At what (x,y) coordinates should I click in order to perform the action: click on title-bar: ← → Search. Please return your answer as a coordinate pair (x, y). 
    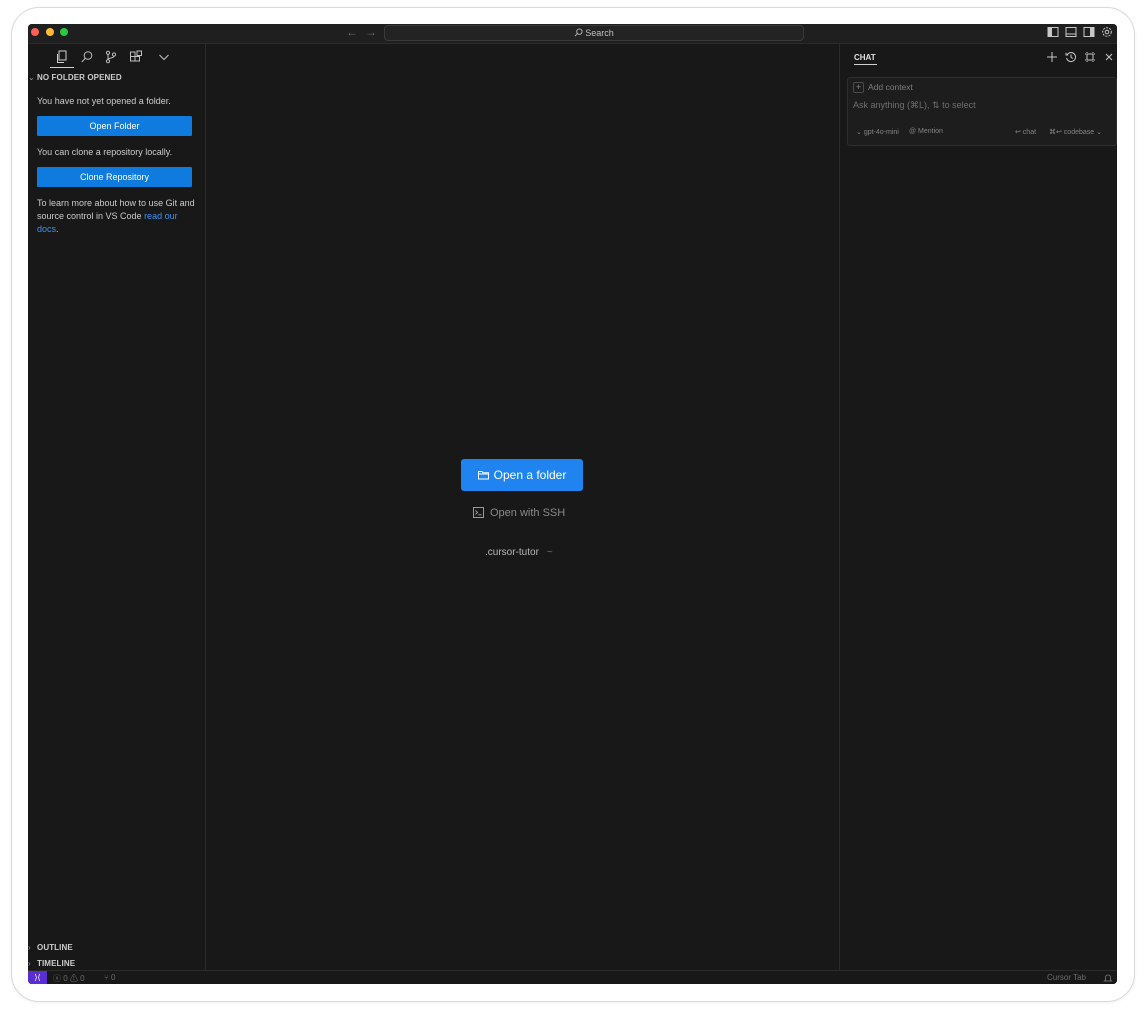
    Looking at the image, I should click on (572, 34).